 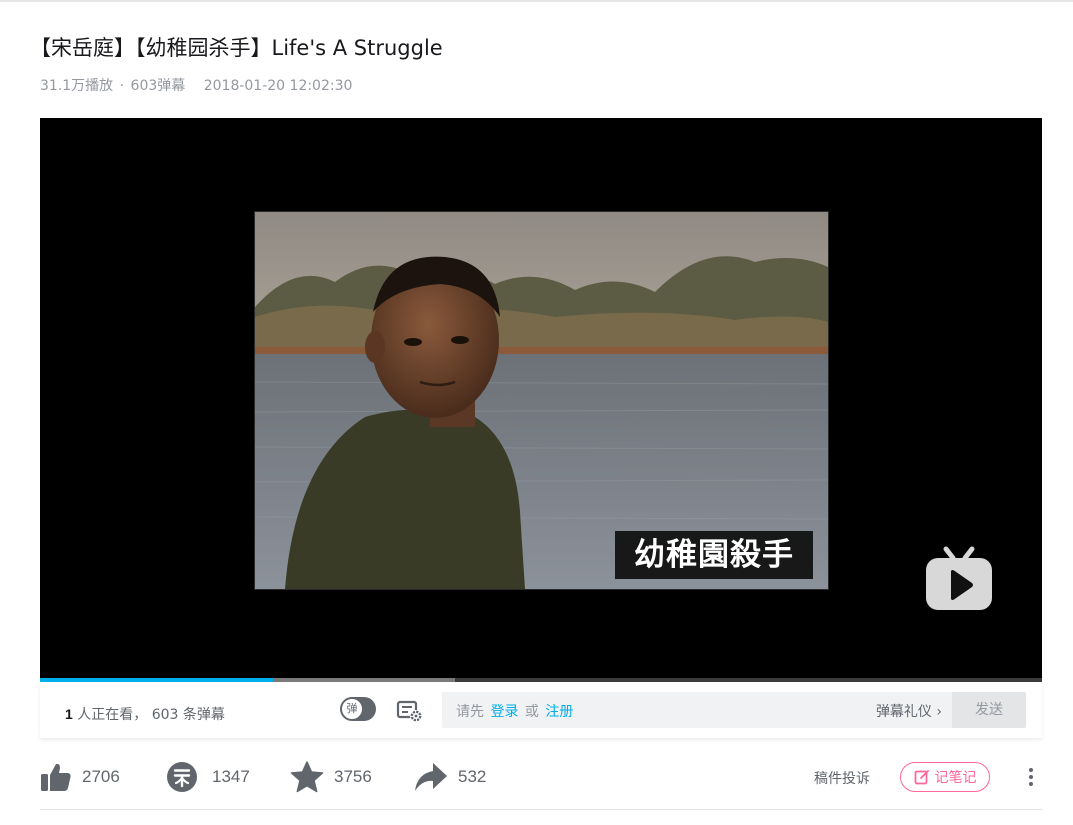 What do you see at coordinates (450, 777) in the screenshot?
I see `share-button: 532` at bounding box center [450, 777].